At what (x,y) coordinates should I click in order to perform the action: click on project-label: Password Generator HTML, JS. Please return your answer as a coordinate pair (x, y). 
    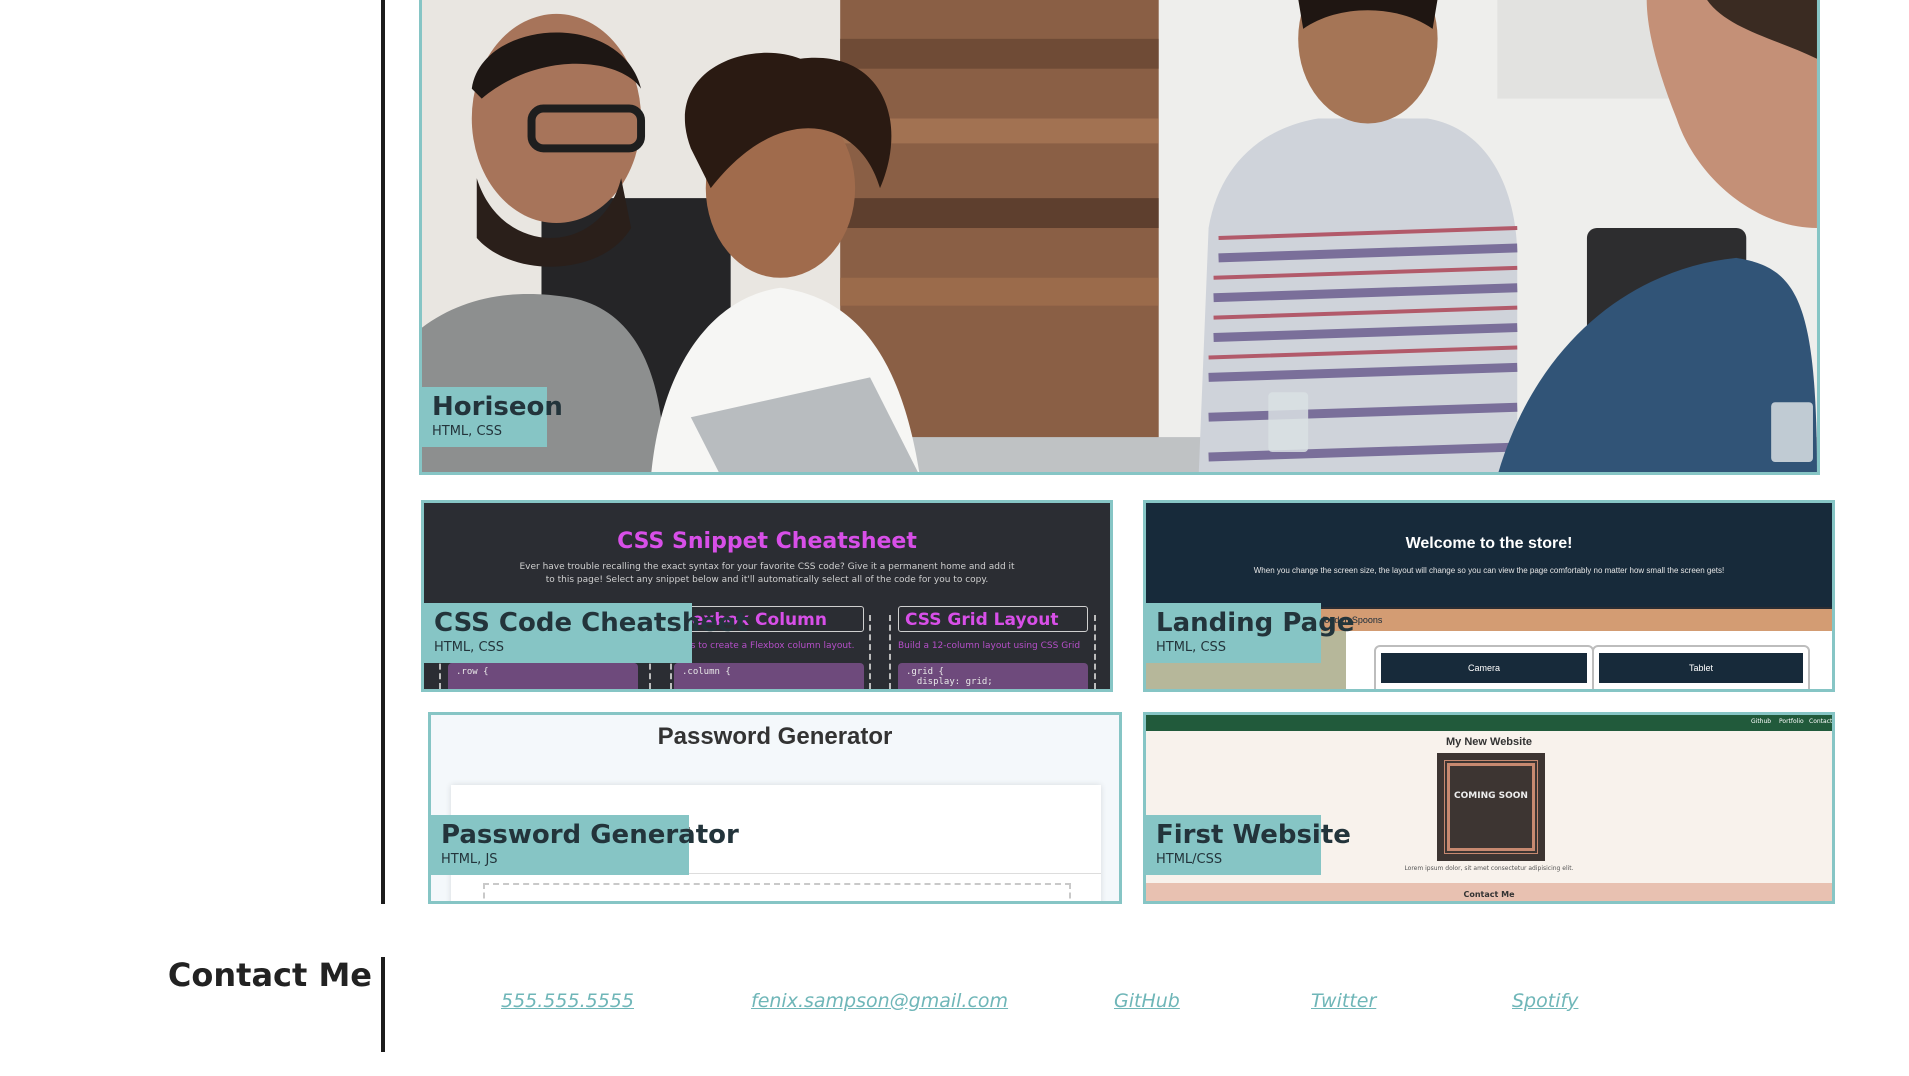
    Looking at the image, I should click on (585, 845).